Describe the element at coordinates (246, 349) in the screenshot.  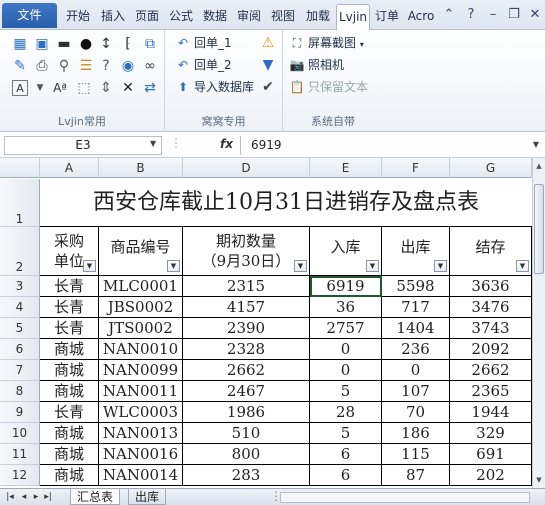
I see `cell-opening-qty: 2328` at that location.